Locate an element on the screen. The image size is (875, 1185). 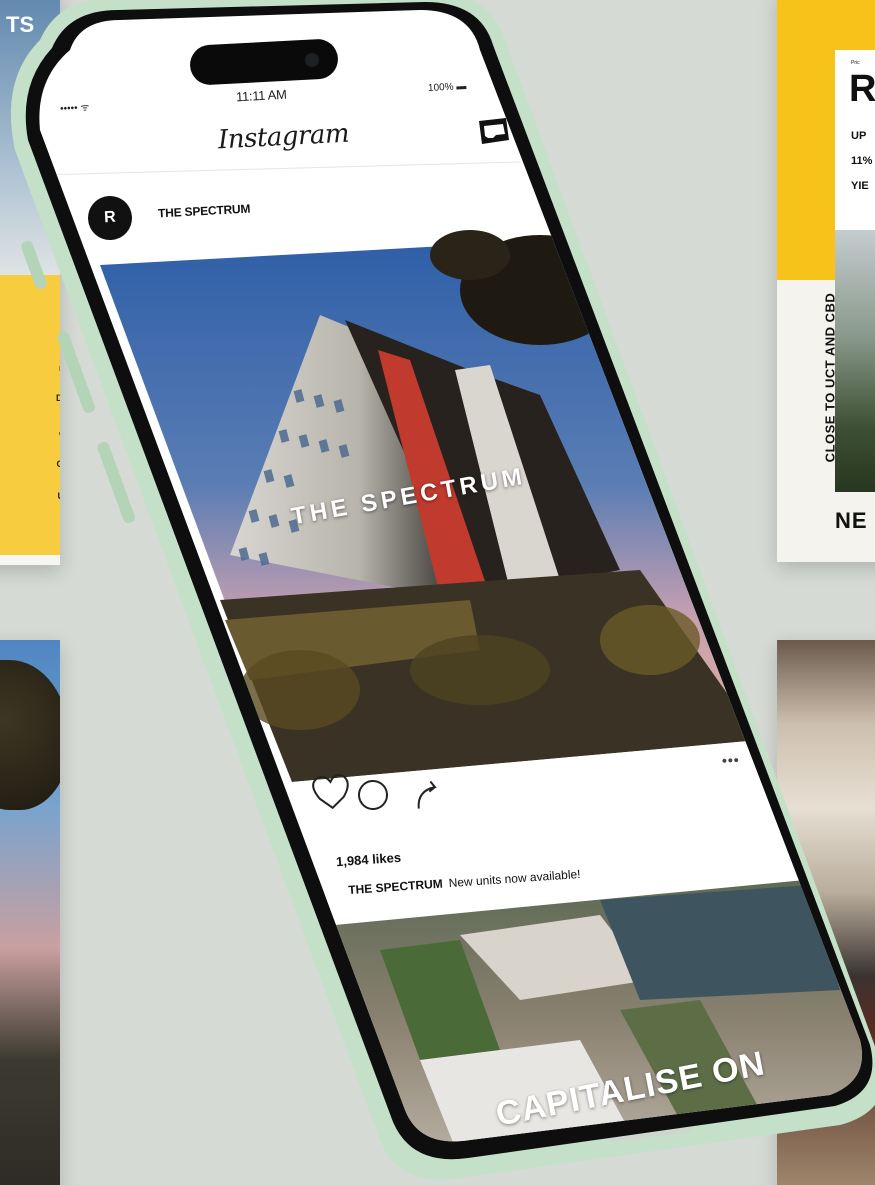
likes-count: 1,984 likes is located at coordinates (369, 860).